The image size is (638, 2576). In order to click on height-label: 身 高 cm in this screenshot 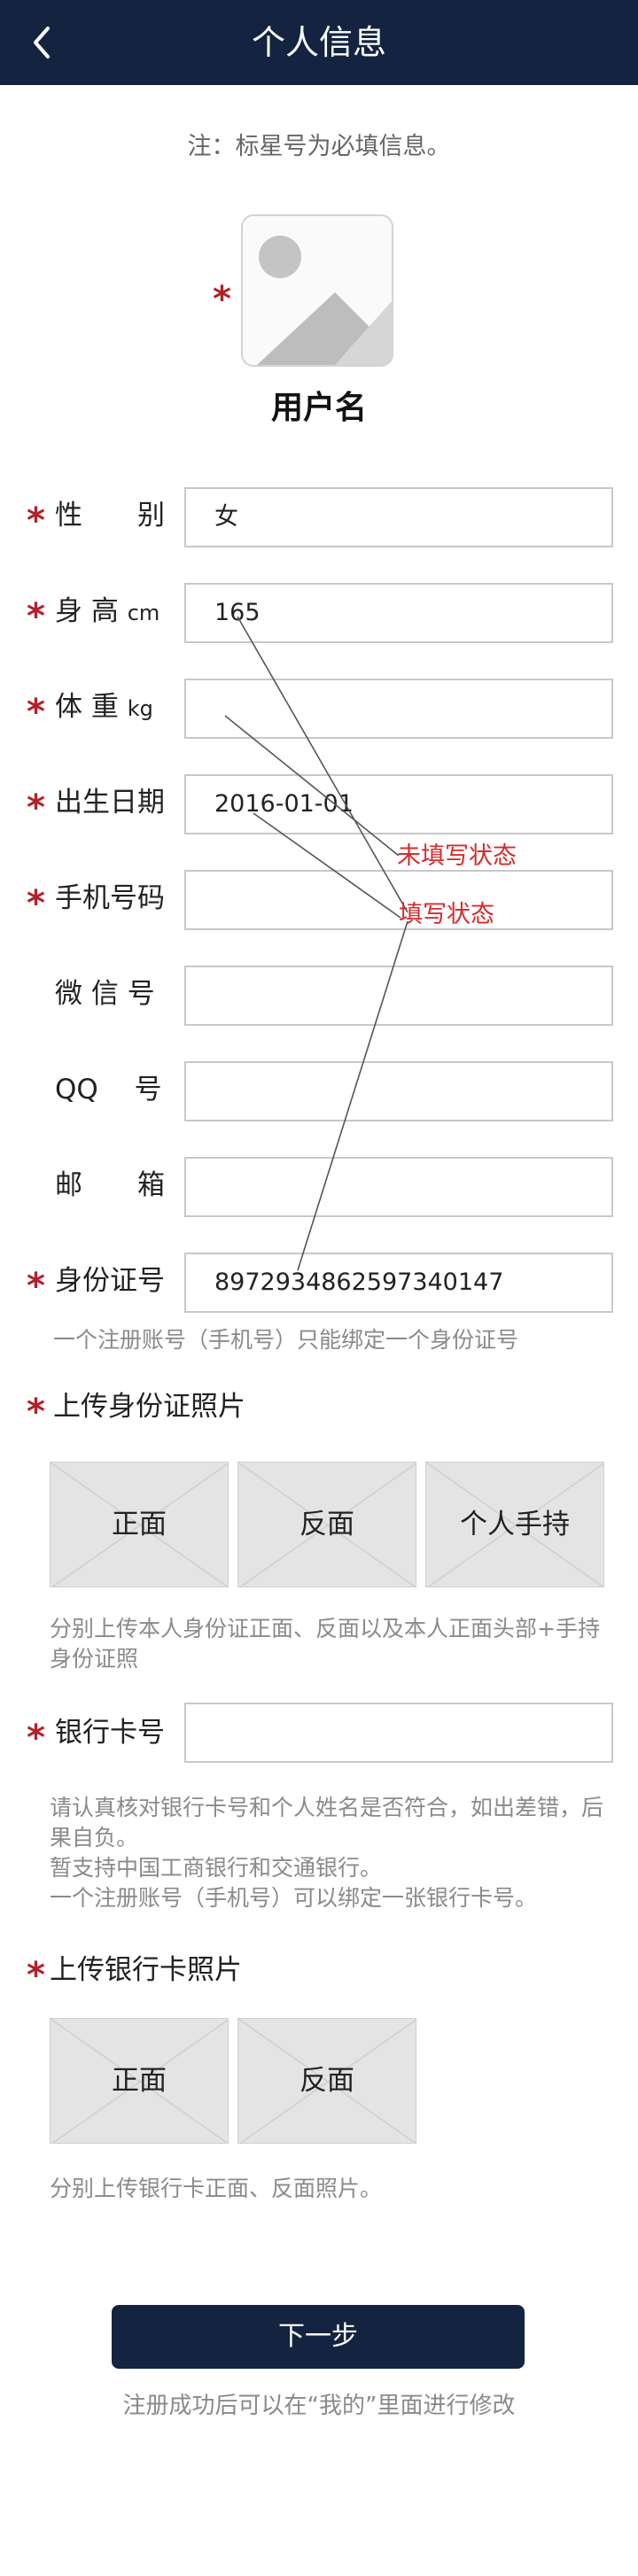, I will do `click(107, 612)`.